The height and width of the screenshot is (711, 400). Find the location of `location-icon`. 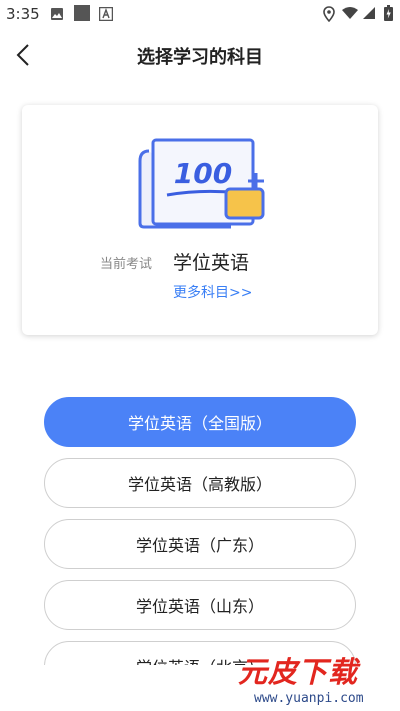

location-icon is located at coordinates (329, 14).